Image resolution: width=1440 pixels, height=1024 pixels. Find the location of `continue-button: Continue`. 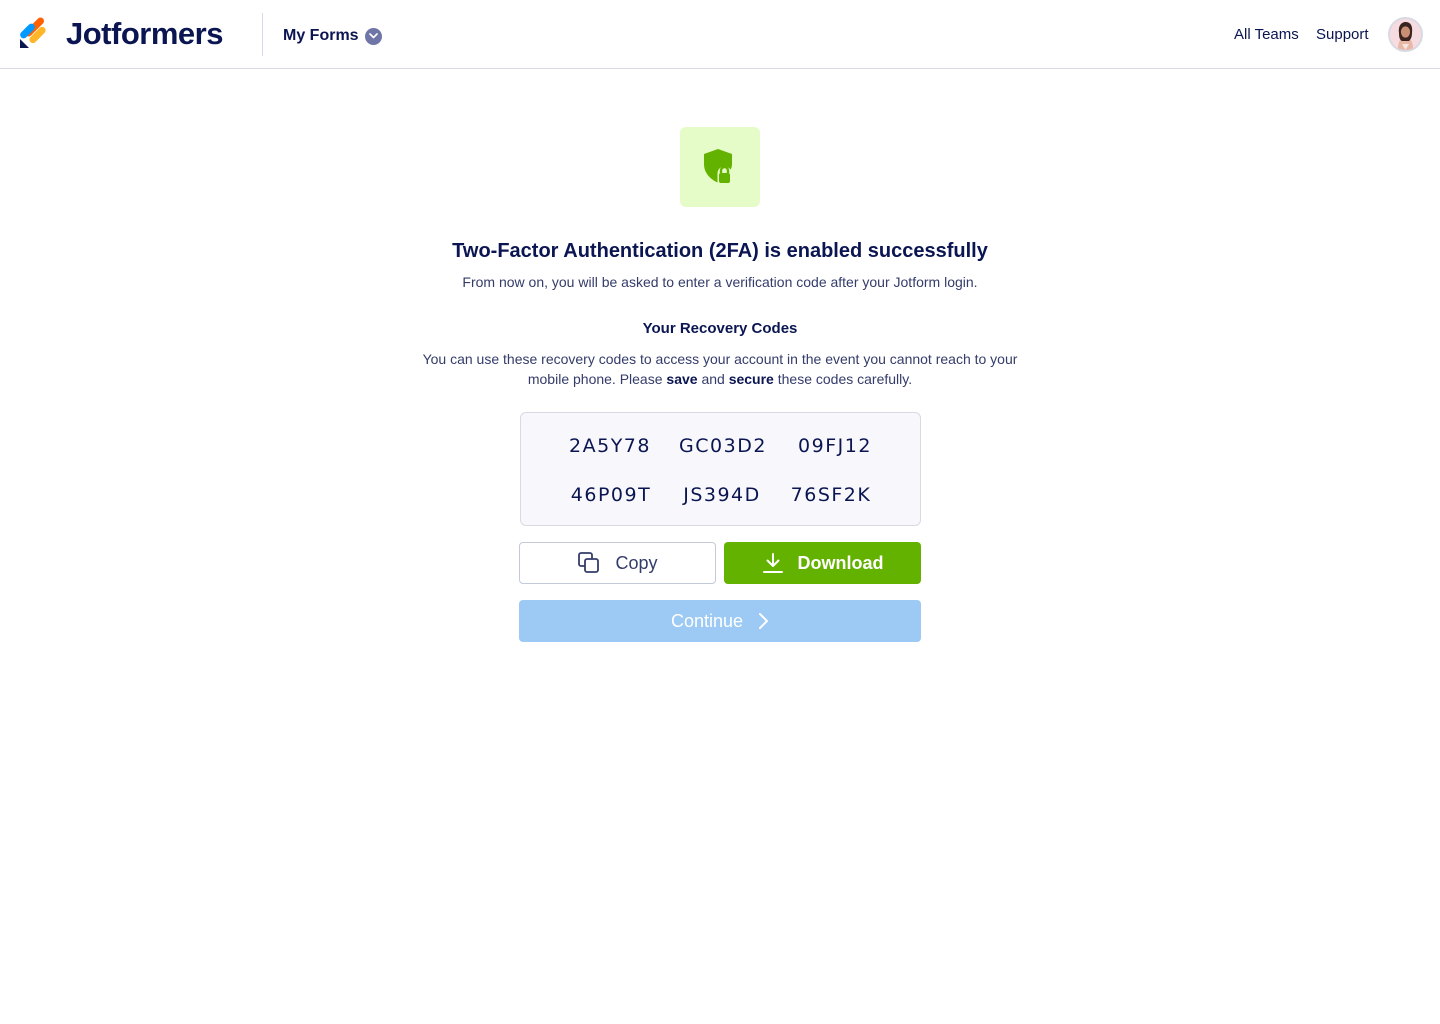

continue-button: Continue is located at coordinates (720, 621).